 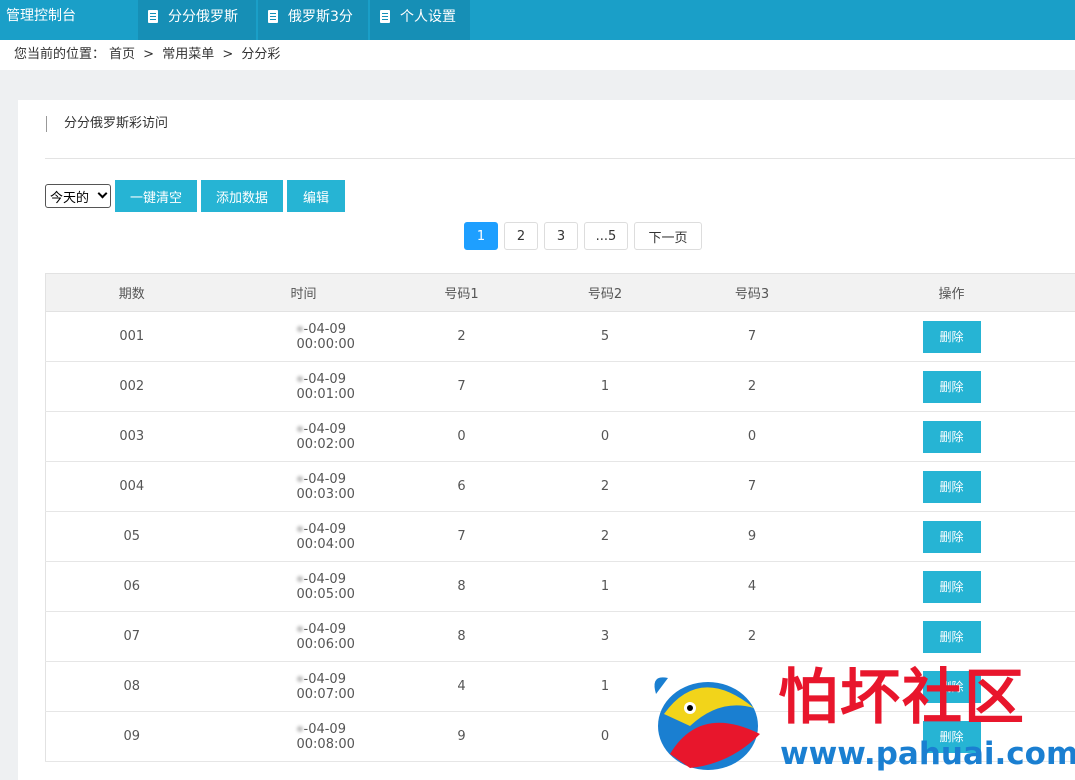 I want to click on col-header-period: 期数, so click(x=131, y=292).